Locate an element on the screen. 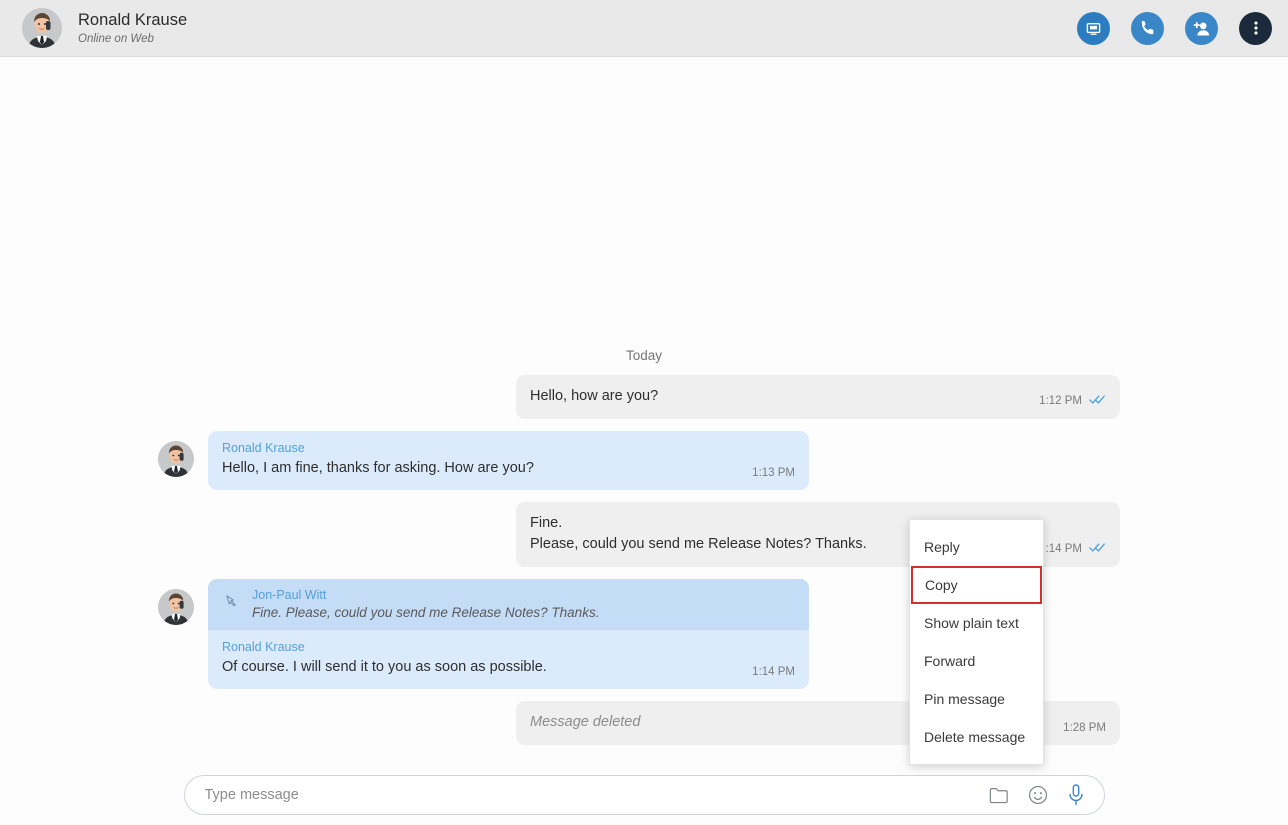 This screenshot has height=825, width=1288. message-text: Hello, how are you? is located at coordinates (594, 395).